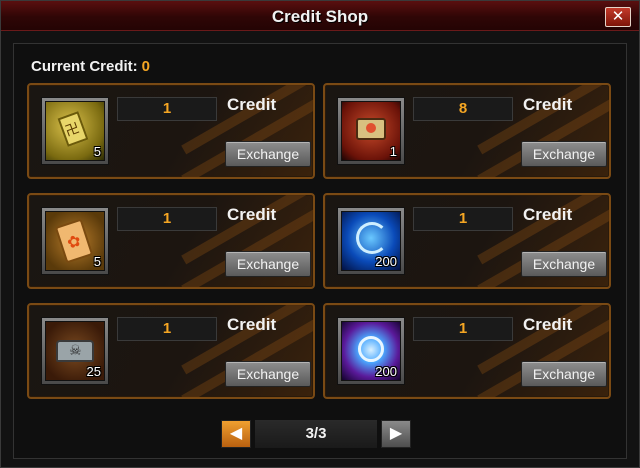  Describe the element at coordinates (393, 151) in the screenshot. I see `item-quantity: 1` at that location.